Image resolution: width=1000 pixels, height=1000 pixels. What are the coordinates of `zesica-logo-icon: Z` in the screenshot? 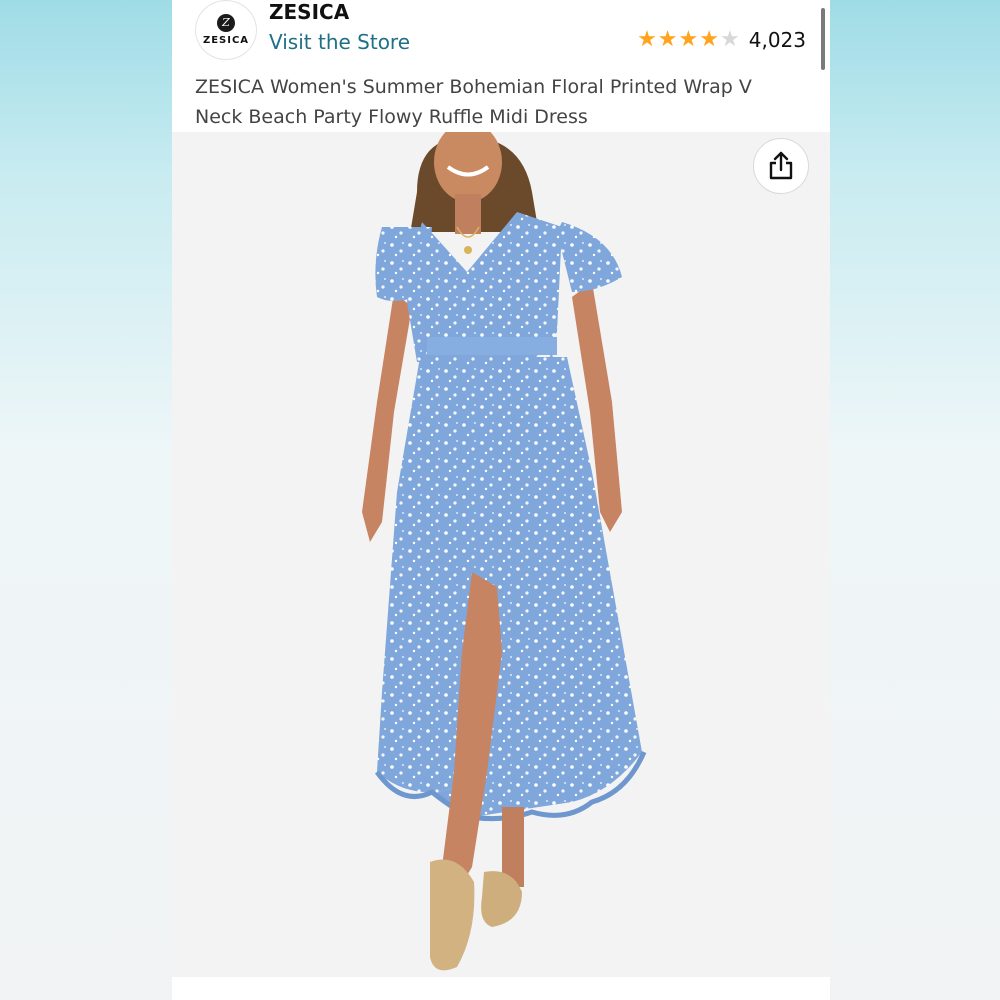 It's located at (226, 23).